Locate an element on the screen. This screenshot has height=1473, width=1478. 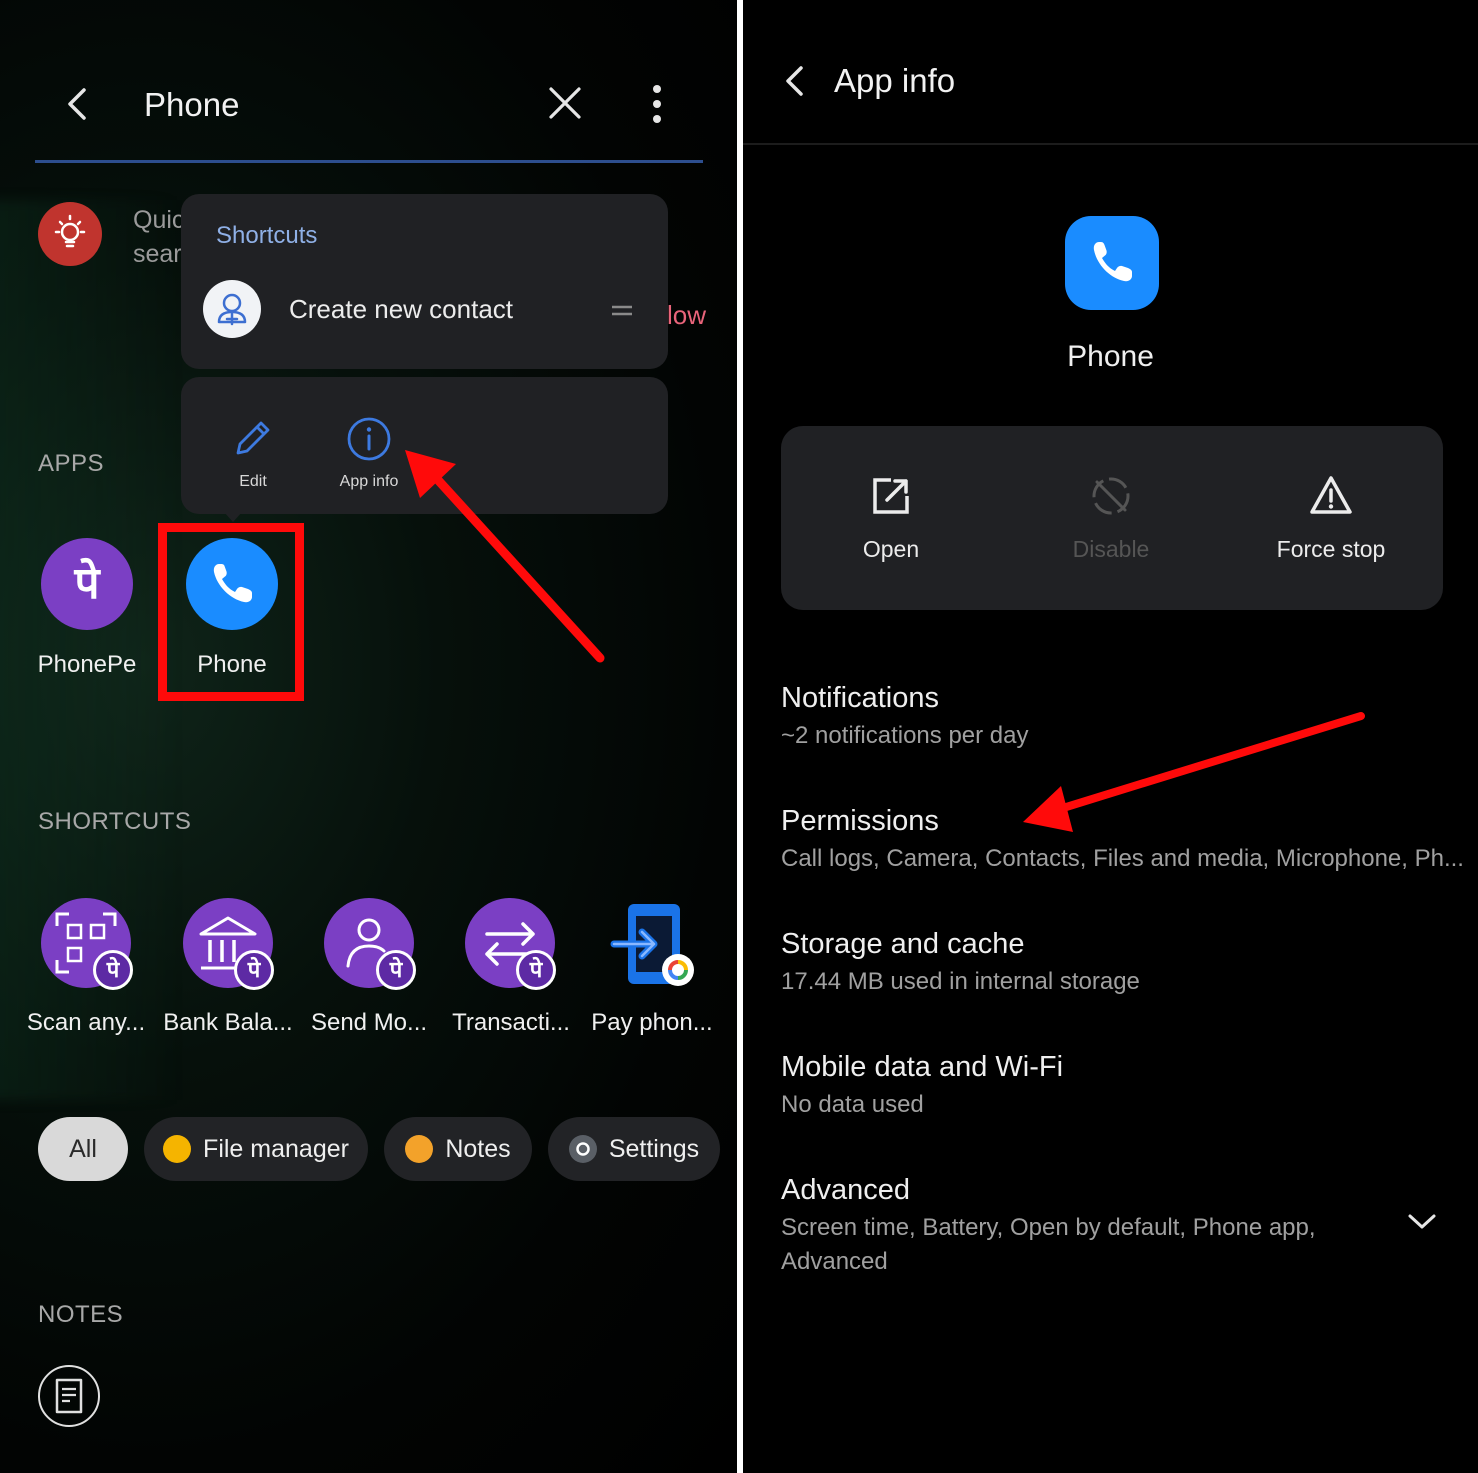
annotation-arrow-right is located at coordinates (1194, 772).